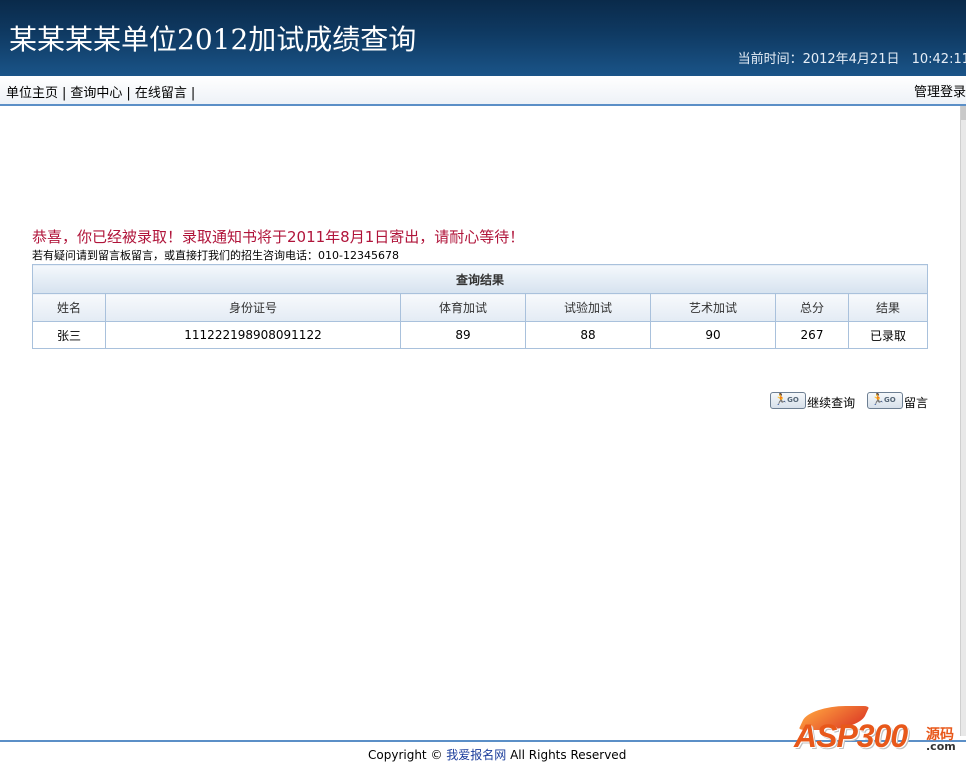 The height and width of the screenshot is (763, 966). I want to click on admin-login-link: 管理登录, so click(940, 90).